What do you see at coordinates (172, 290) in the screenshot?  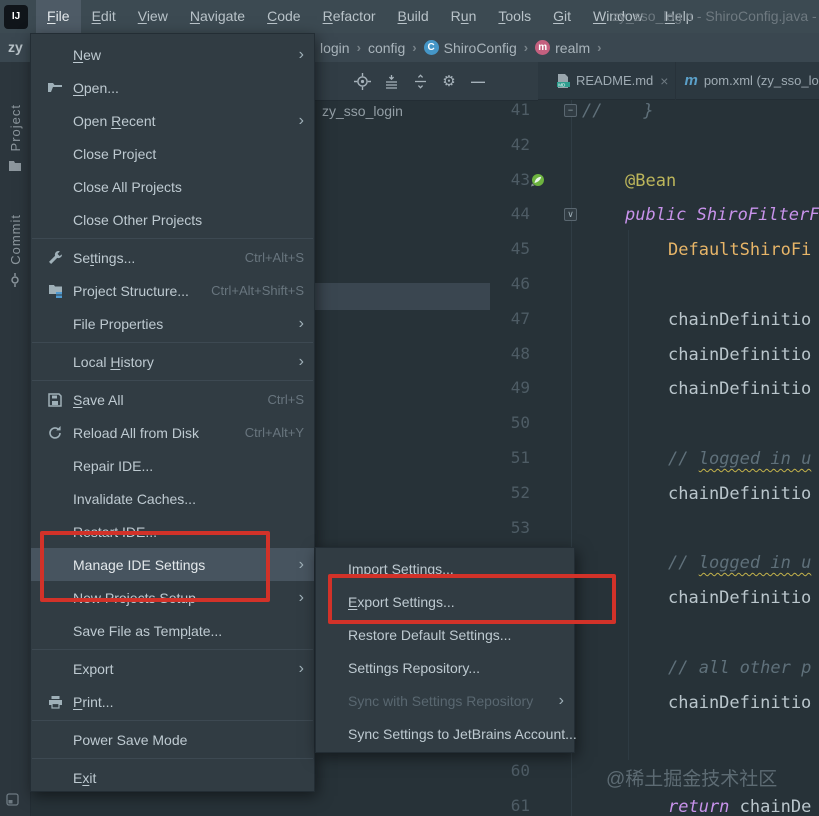 I see `menu-item-project-structure: Project Structure... Ctrl+Alt+Shift+S` at bounding box center [172, 290].